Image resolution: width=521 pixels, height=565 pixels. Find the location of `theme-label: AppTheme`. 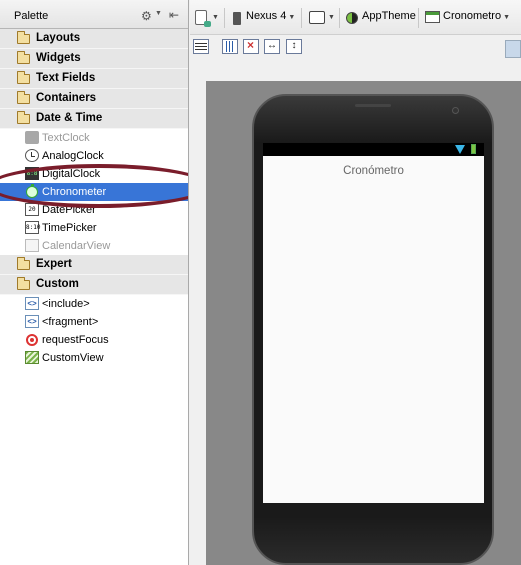

theme-label: AppTheme is located at coordinates (389, 16).